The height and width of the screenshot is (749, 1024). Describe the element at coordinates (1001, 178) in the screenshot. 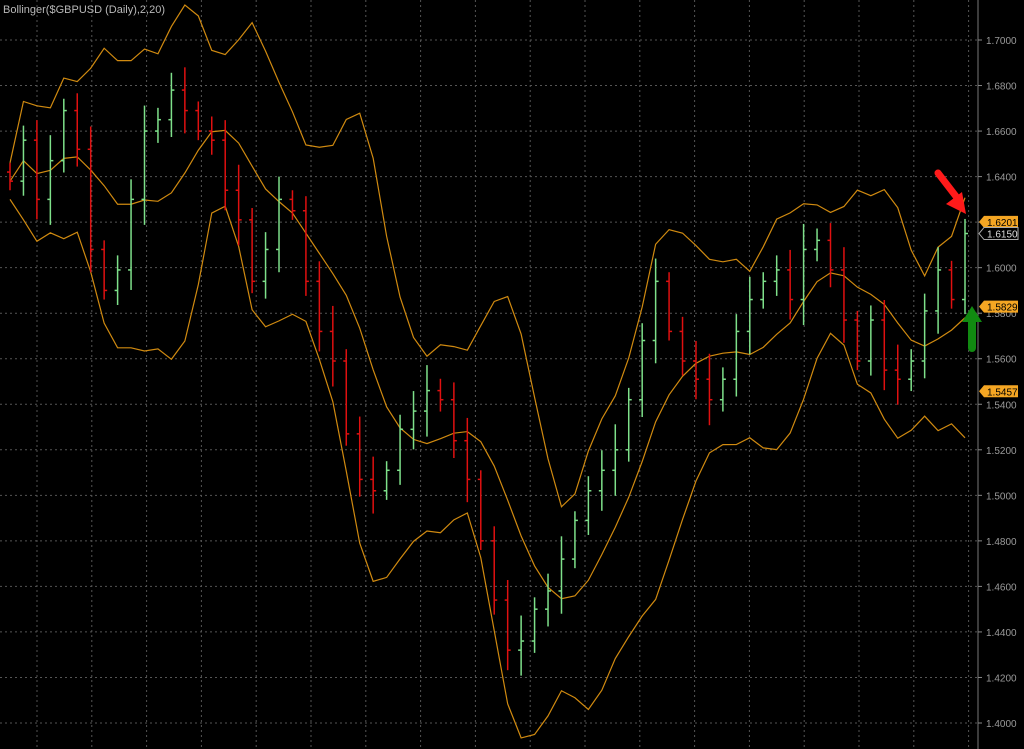

I see `y-tick-label: 1.6400` at that location.